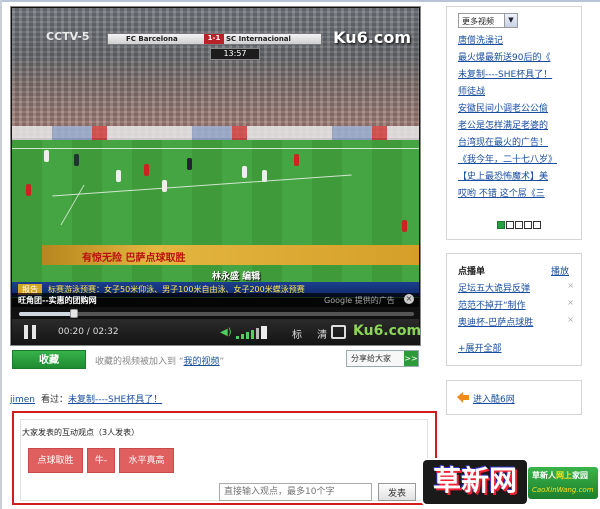 Image resolution: width=600 pixels, height=509 pixels. Describe the element at coordinates (372, 37) in the screenshot. I see `video-watermark: Ku6.com` at that location.